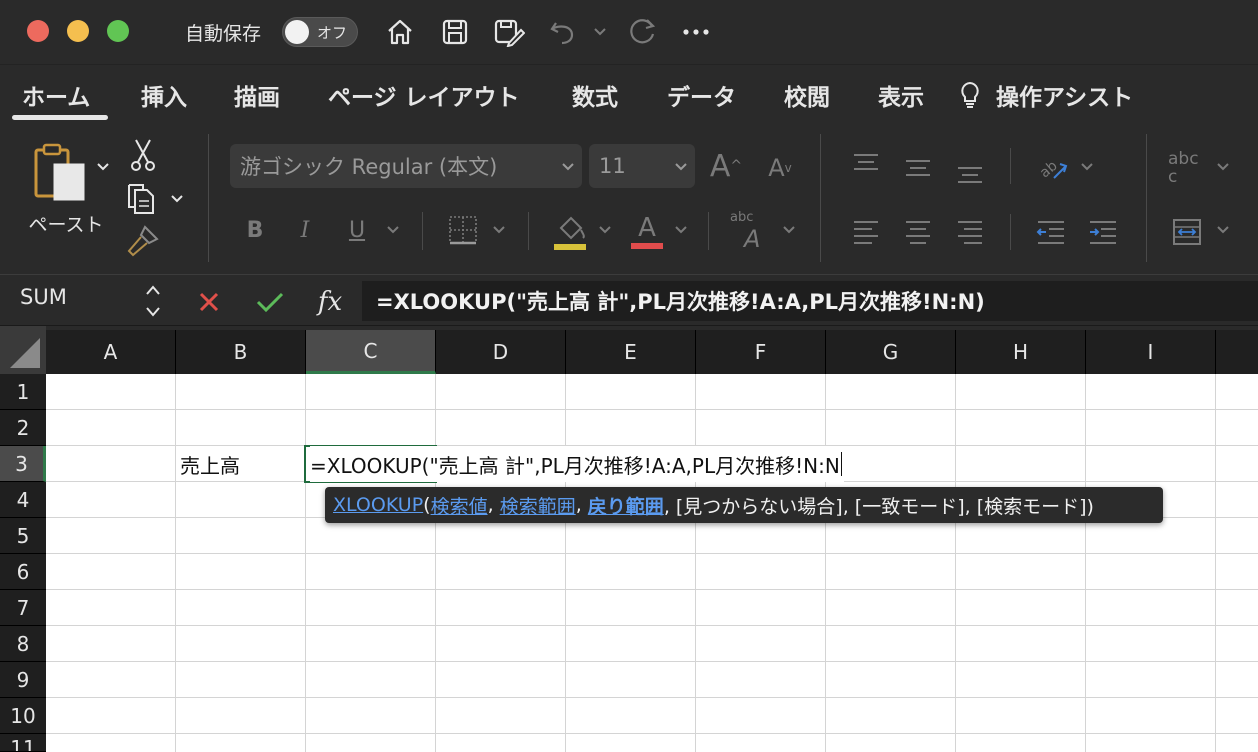 The width and height of the screenshot is (1258, 752). Describe the element at coordinates (270, 302) in the screenshot. I see `enter-formula-icon` at that location.